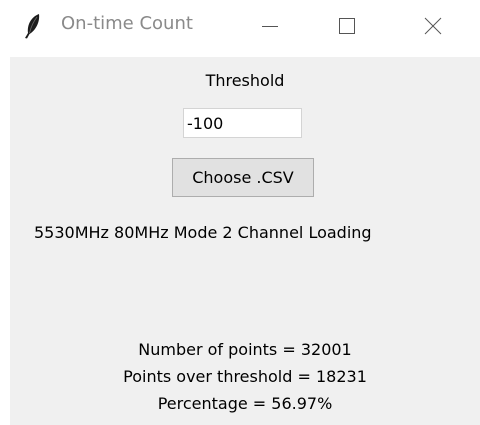 Image resolution: width=480 pixels, height=425 pixels. Describe the element at coordinates (347, 26) in the screenshot. I see `maximize-icon` at that location.